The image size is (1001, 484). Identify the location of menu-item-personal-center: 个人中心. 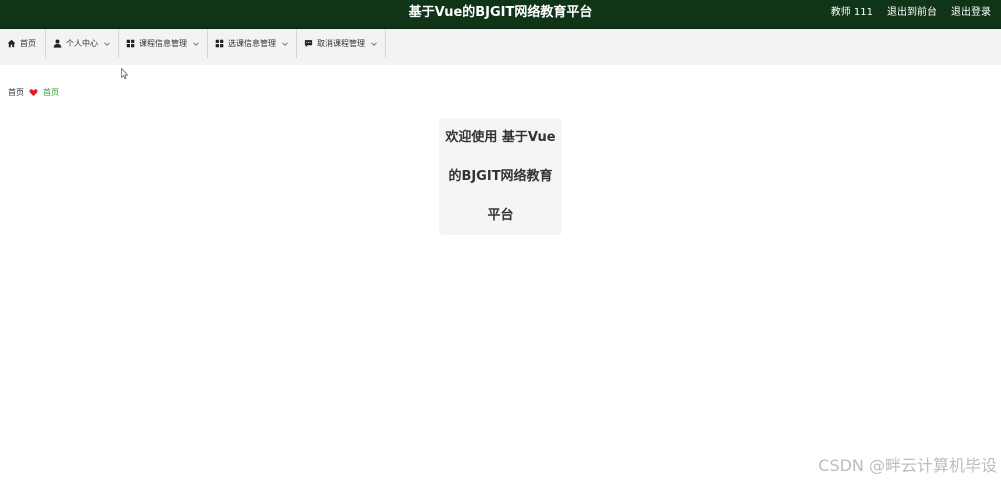
(82, 43).